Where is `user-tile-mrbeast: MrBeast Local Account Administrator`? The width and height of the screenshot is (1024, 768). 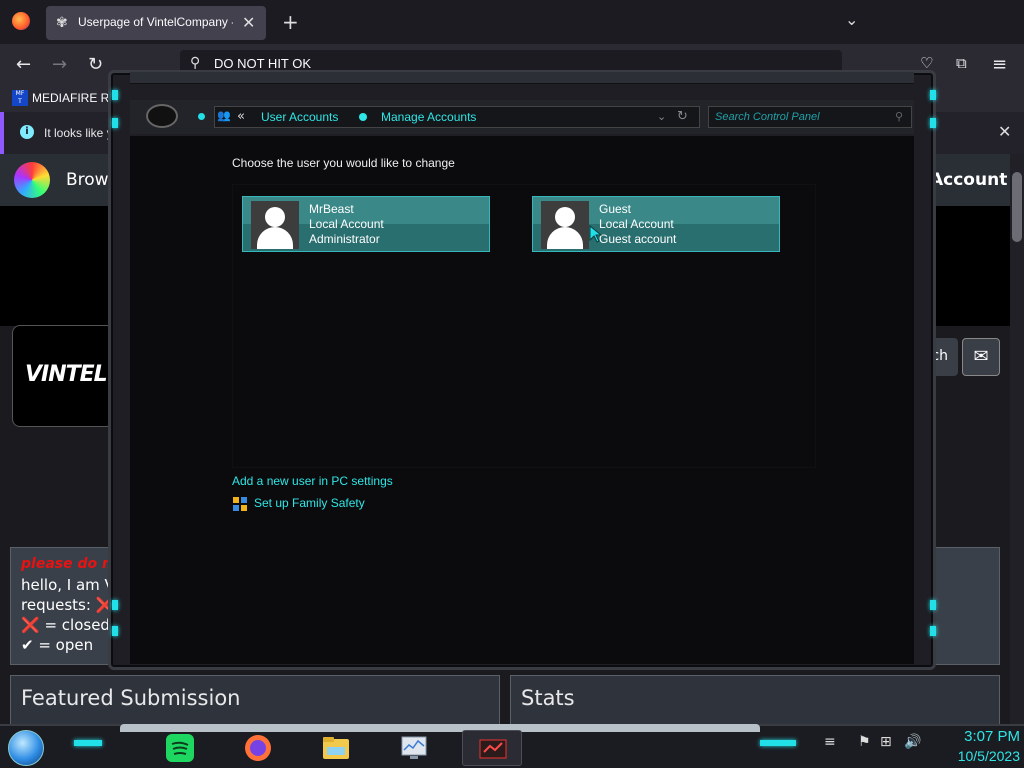 user-tile-mrbeast: MrBeast Local Account Administrator is located at coordinates (366, 224).